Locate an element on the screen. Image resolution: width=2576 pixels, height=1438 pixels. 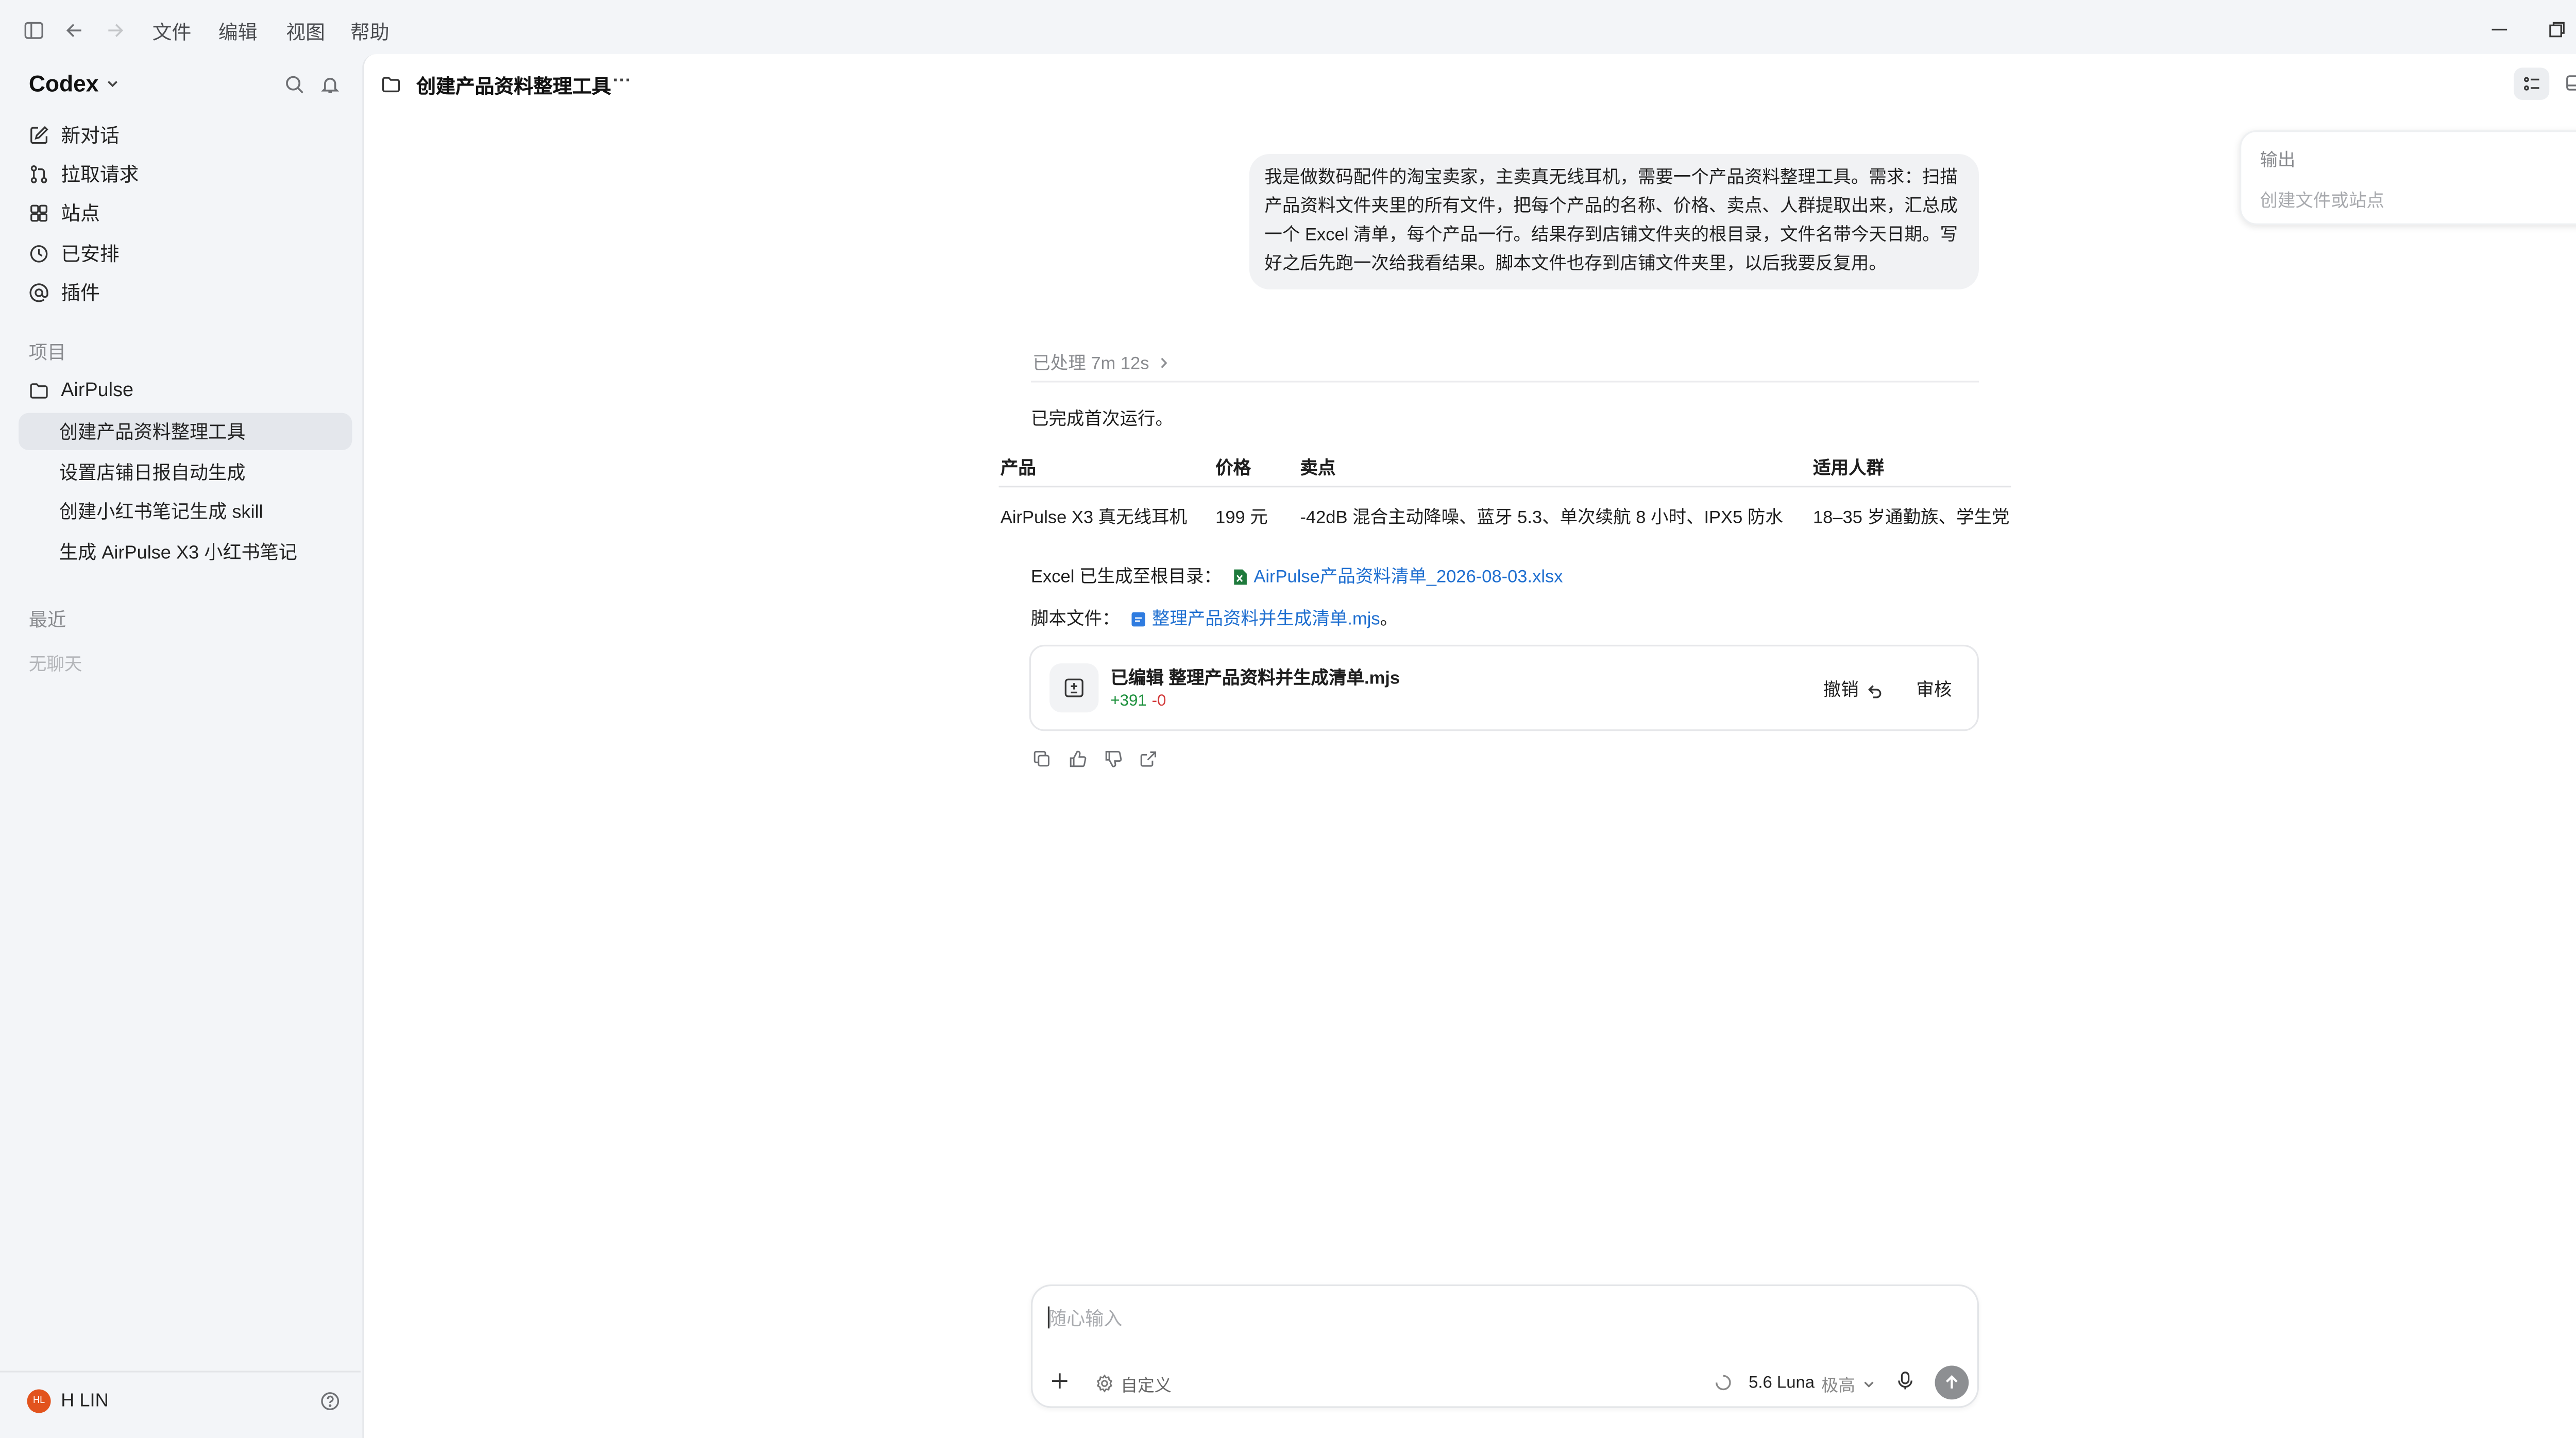
thread-item: 创建小红书笔记生成 skill is located at coordinates (185, 510).